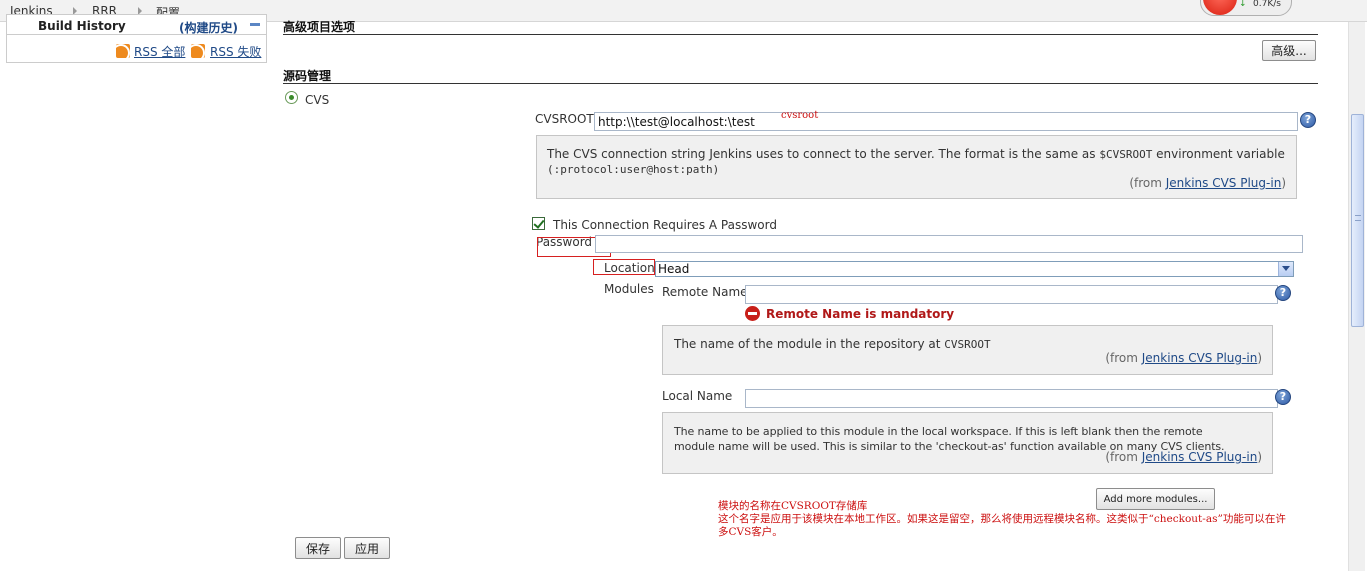 The image size is (1367, 571). What do you see at coordinates (564, 119) in the screenshot?
I see `cvsroot-label: CVSROOT` at bounding box center [564, 119].